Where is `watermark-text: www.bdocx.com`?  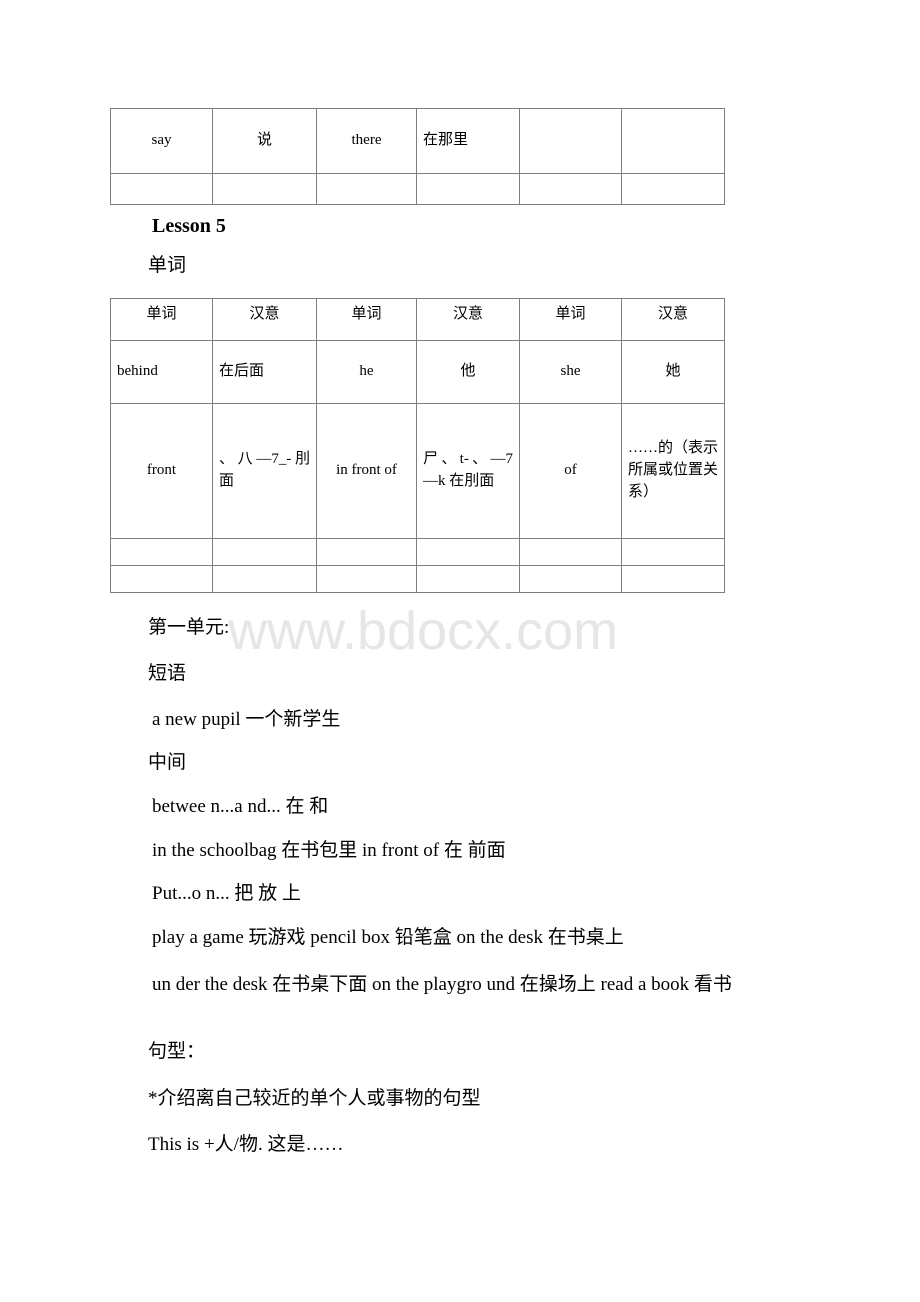
watermark-text: www.bdocx.com is located at coordinates (423, 631).